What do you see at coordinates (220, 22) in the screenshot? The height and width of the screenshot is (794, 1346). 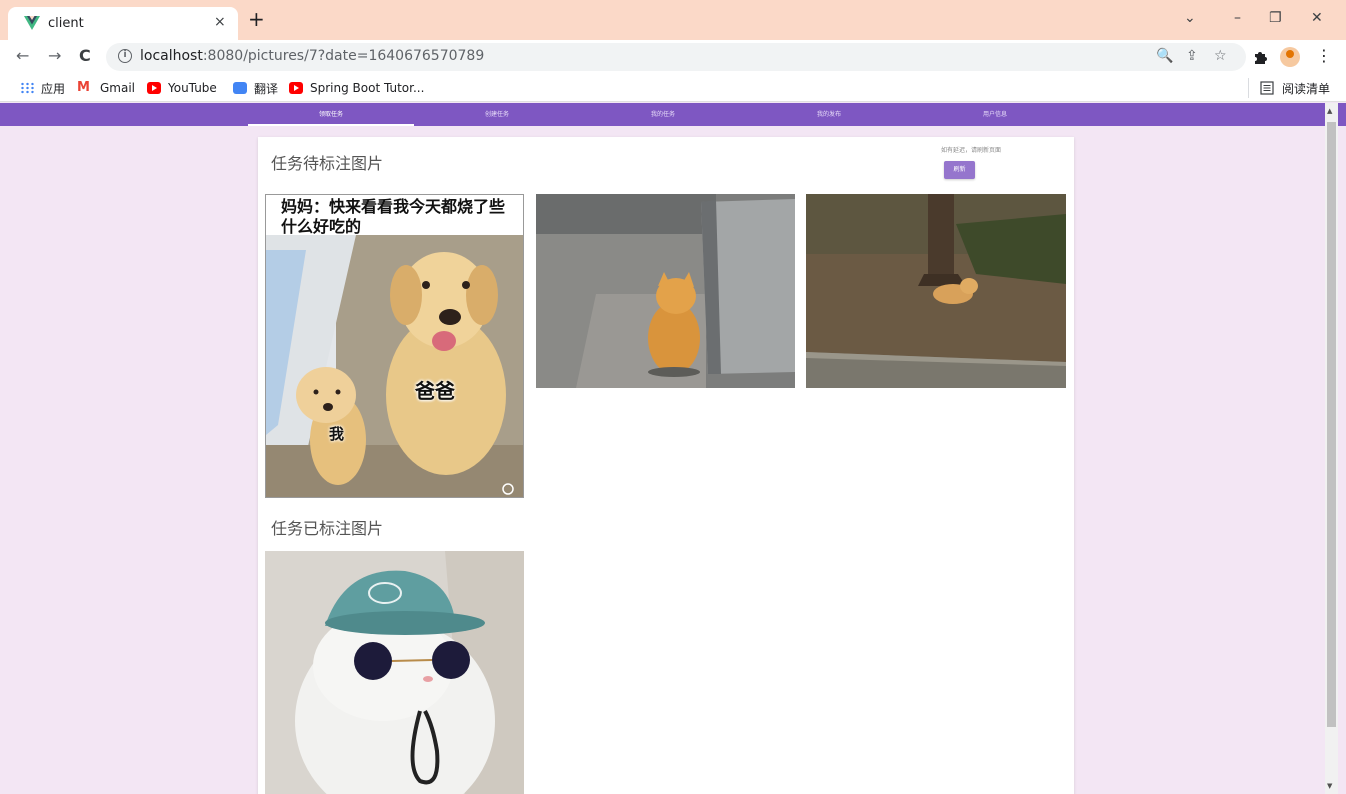 I see `tab-close-icon: ×` at bounding box center [220, 22].